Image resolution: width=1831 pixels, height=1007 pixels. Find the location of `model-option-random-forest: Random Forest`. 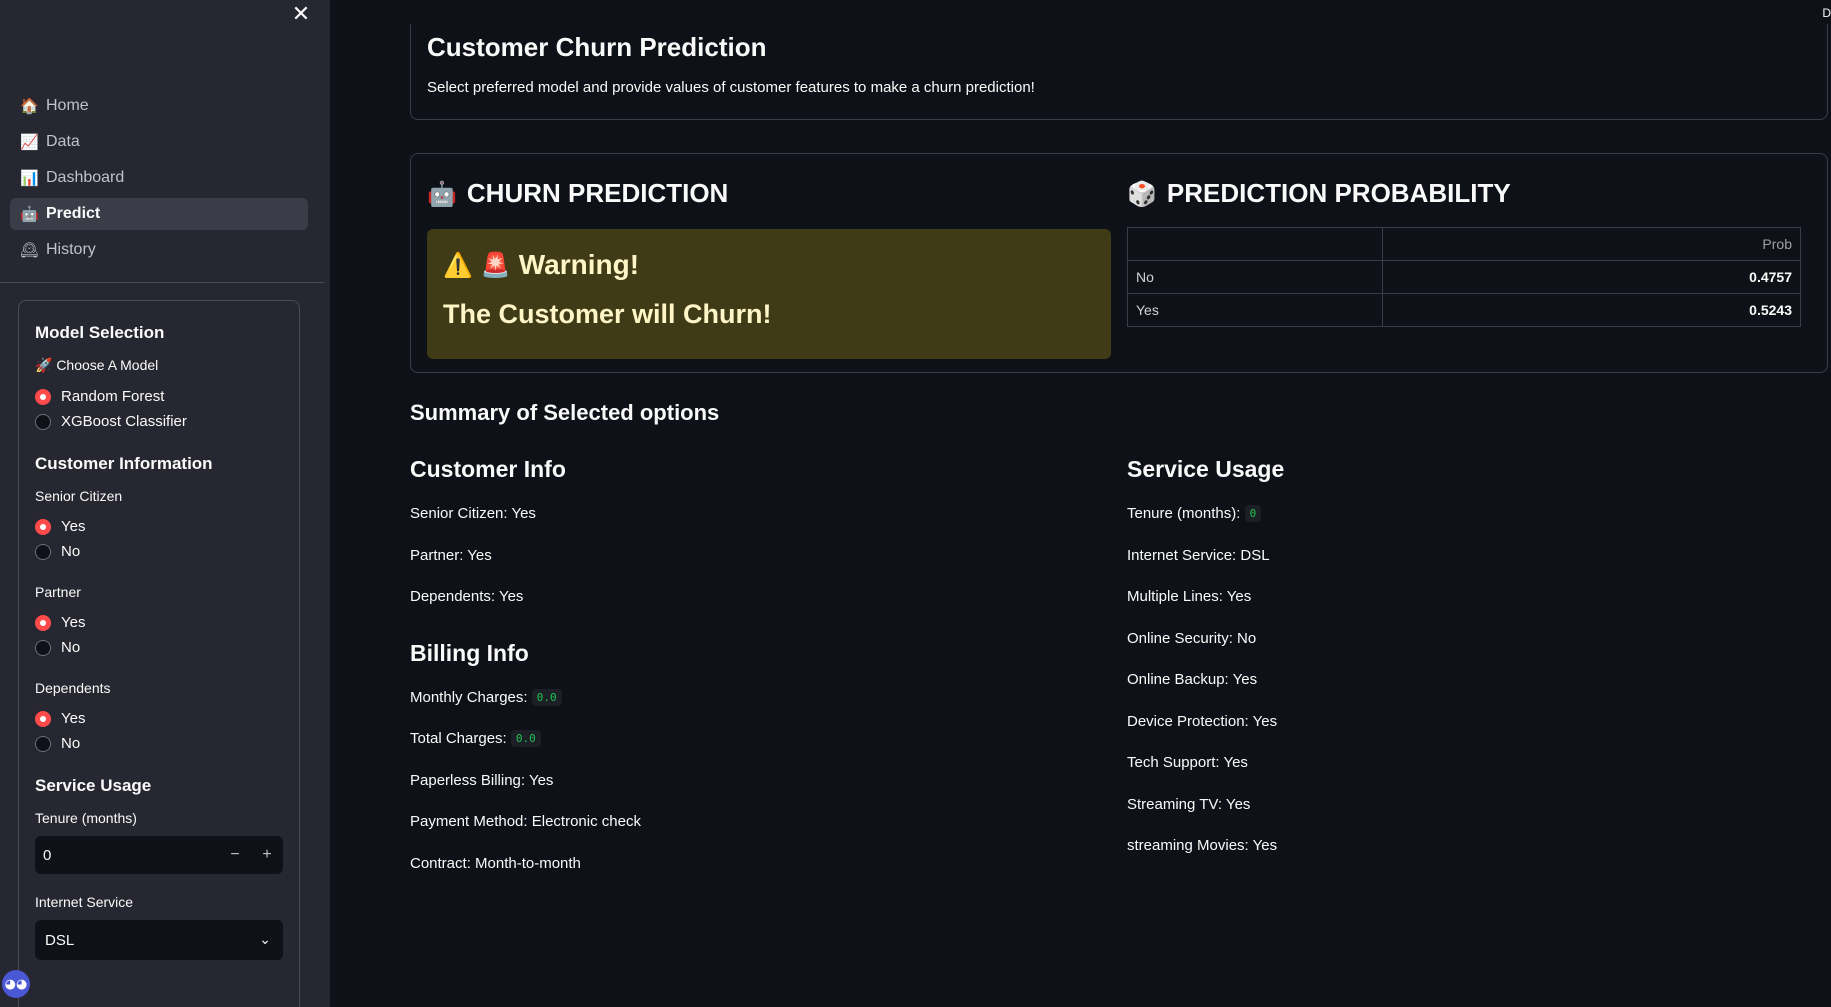

model-option-random-forest: Random Forest is located at coordinates (159, 396).